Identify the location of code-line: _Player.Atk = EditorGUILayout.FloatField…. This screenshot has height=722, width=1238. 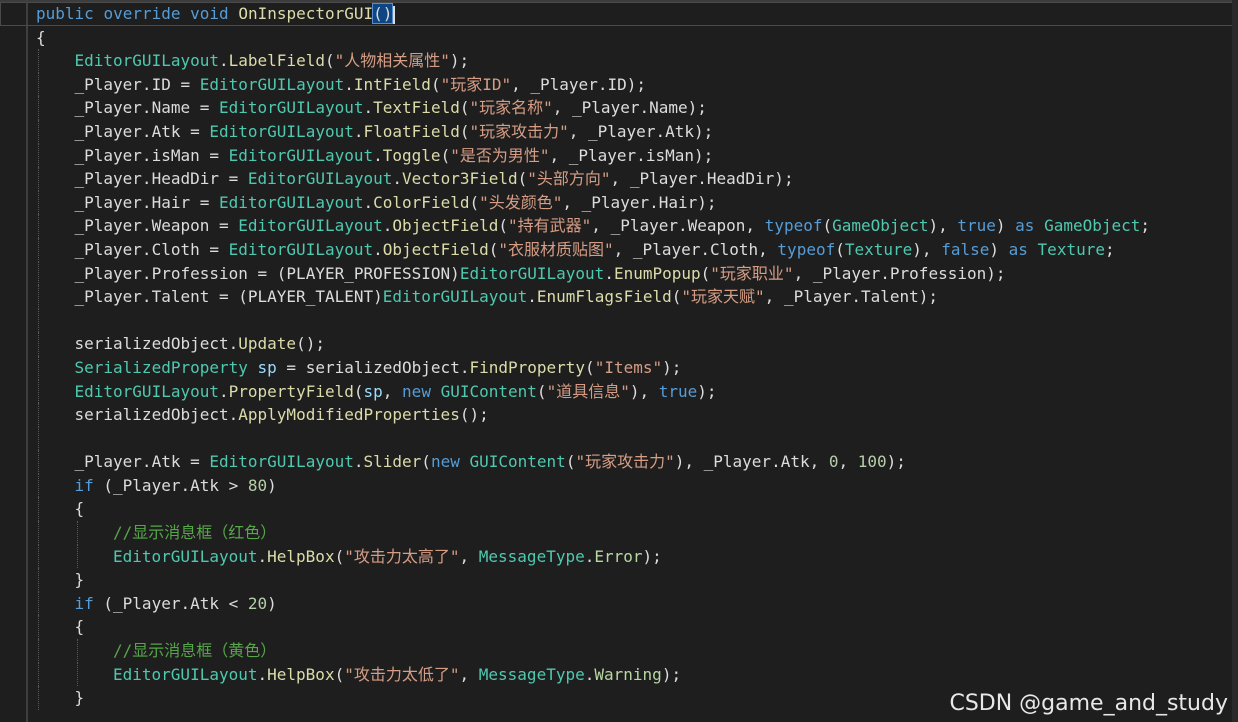
(619, 131).